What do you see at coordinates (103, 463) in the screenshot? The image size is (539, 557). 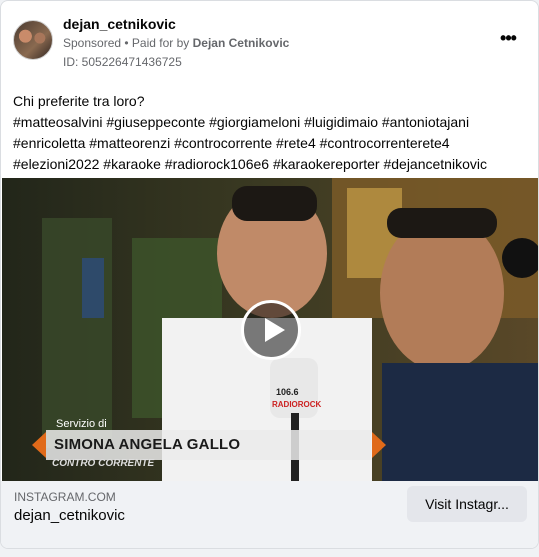 I see `show-logo: CONTRO CORRENTE` at bounding box center [103, 463].